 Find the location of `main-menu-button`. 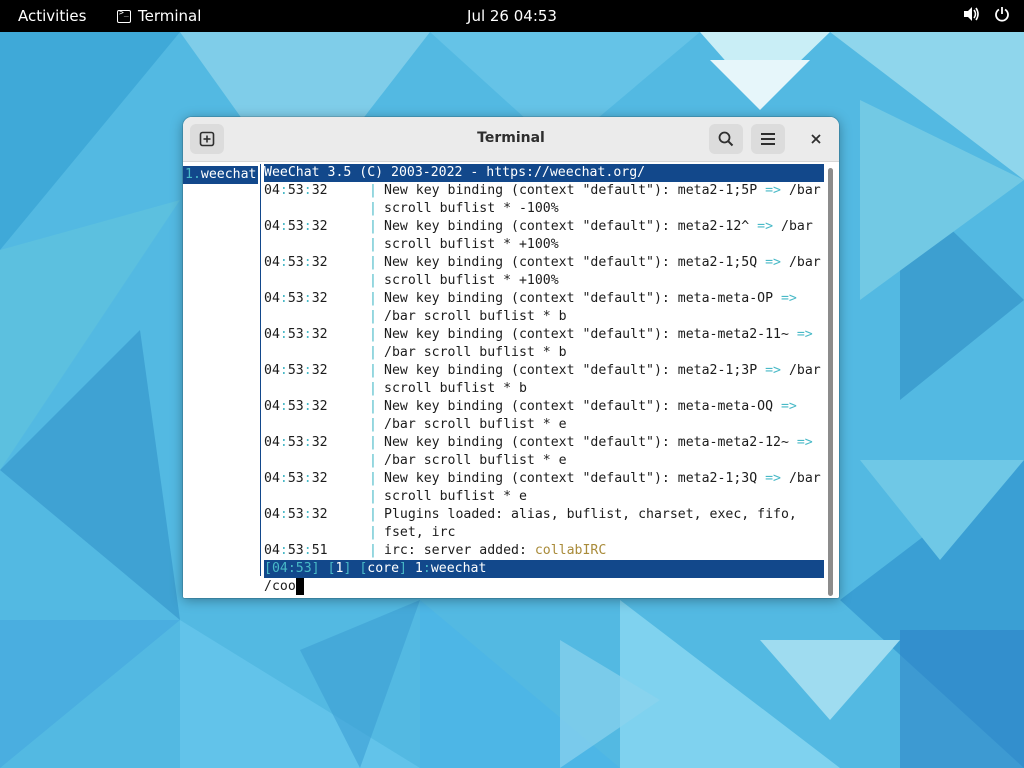

main-menu-button is located at coordinates (768, 139).